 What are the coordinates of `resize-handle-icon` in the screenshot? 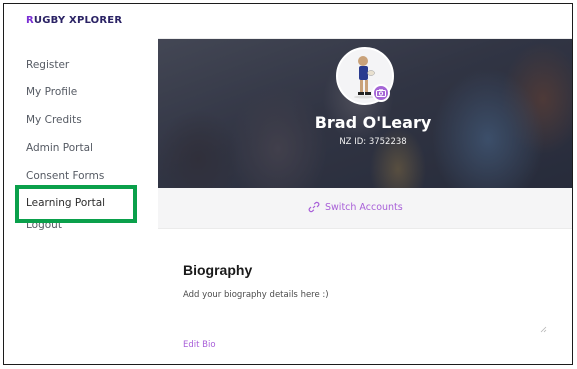 It's located at (543, 329).